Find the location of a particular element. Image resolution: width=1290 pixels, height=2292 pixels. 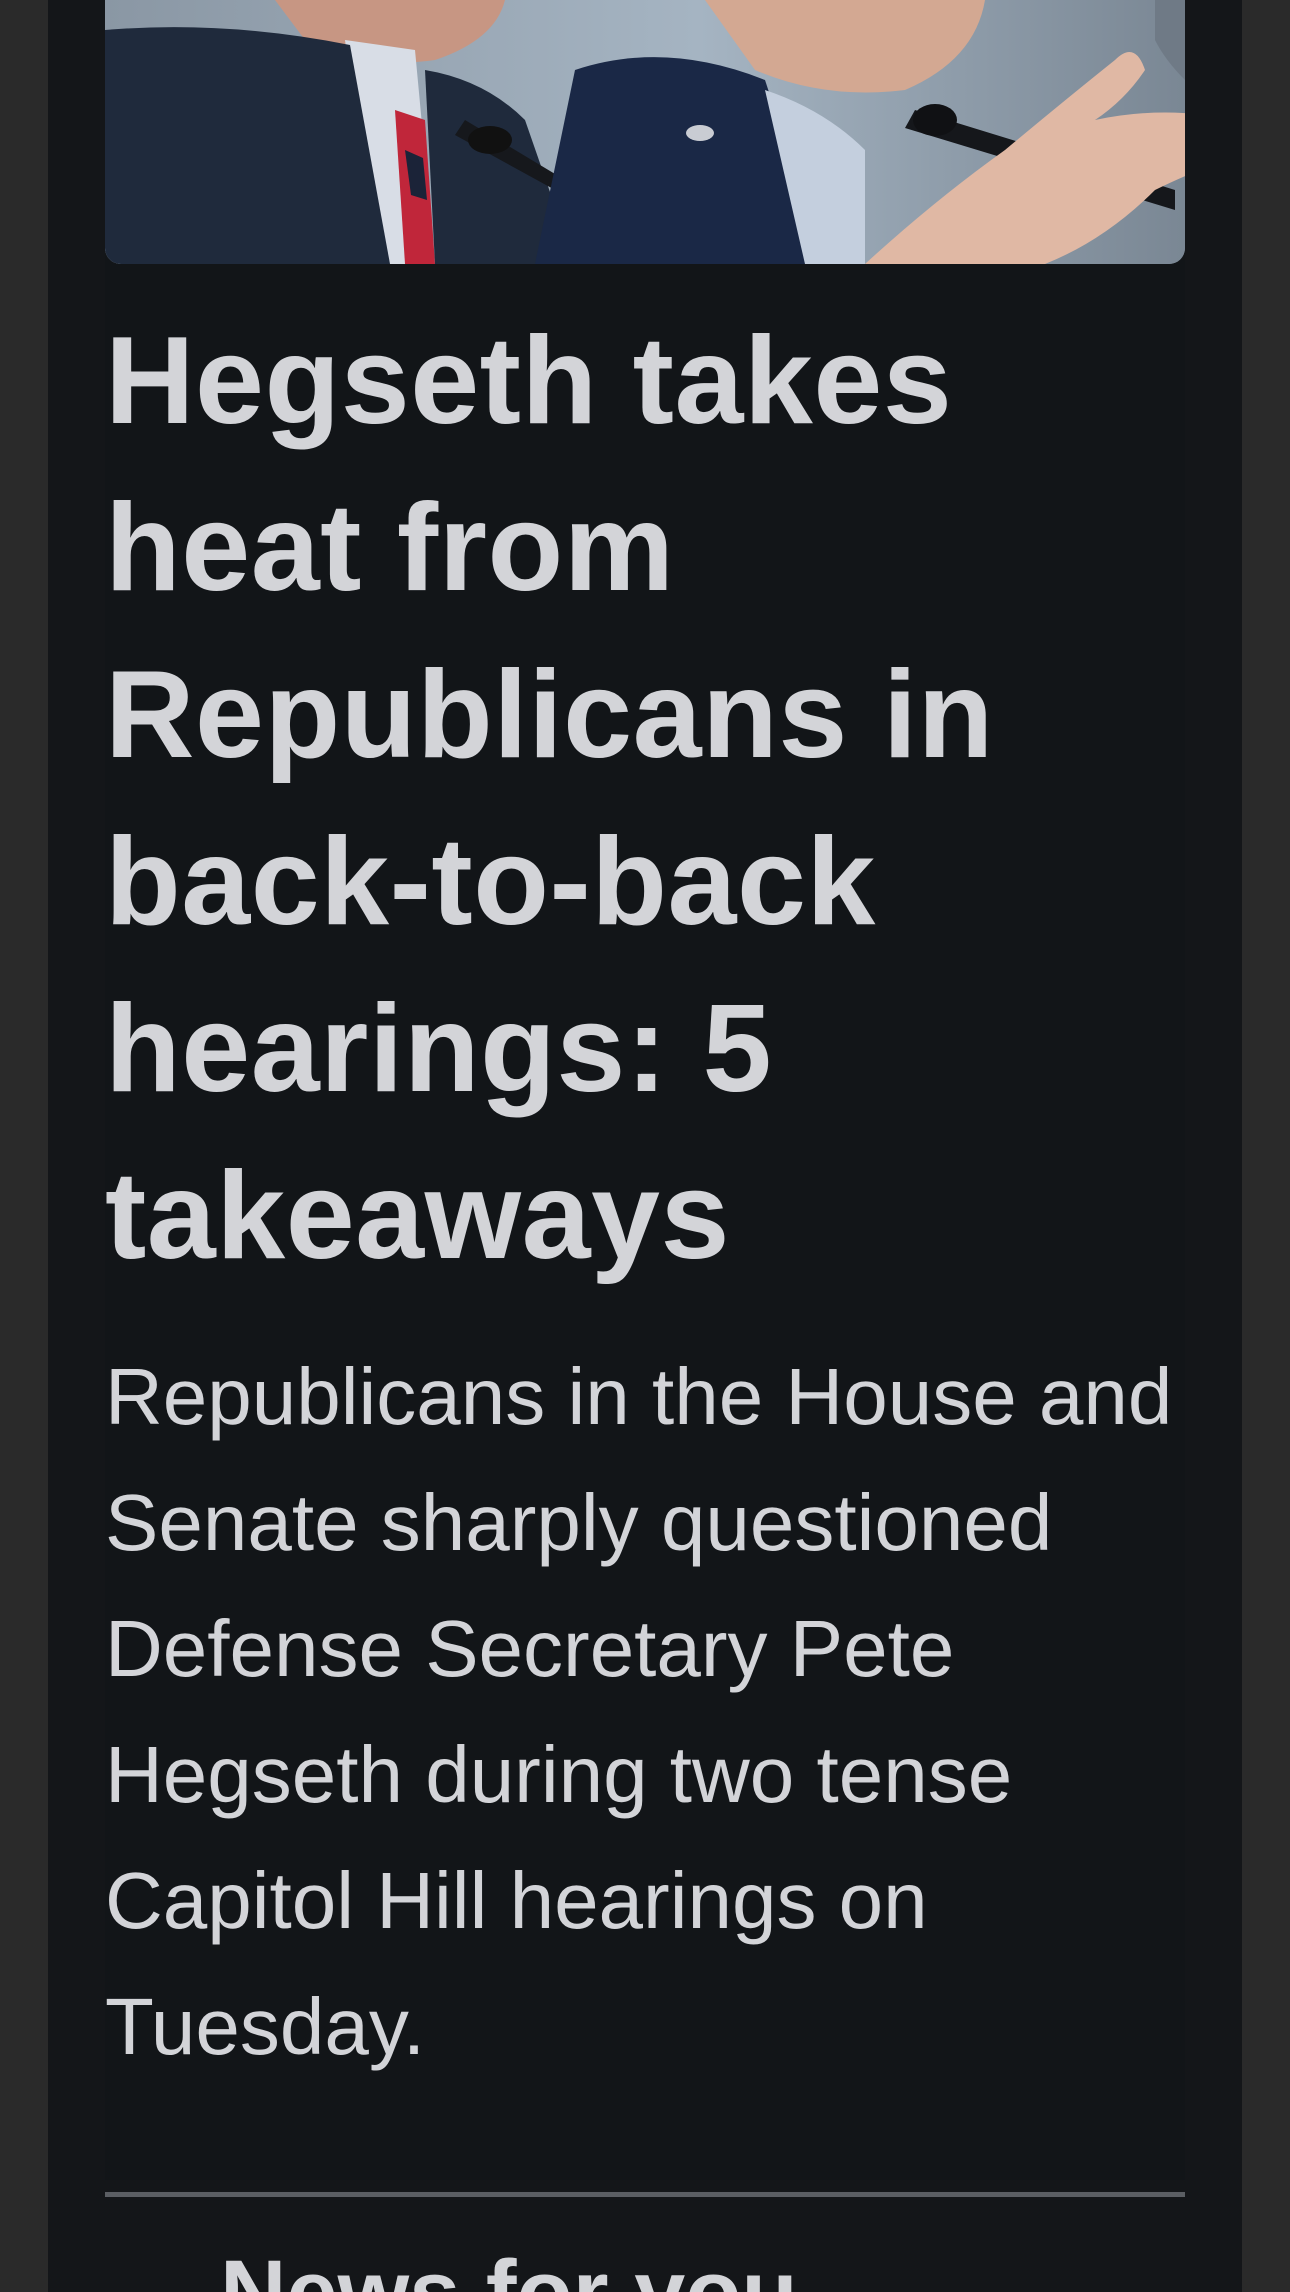

hearing-photo is located at coordinates (645, 132).